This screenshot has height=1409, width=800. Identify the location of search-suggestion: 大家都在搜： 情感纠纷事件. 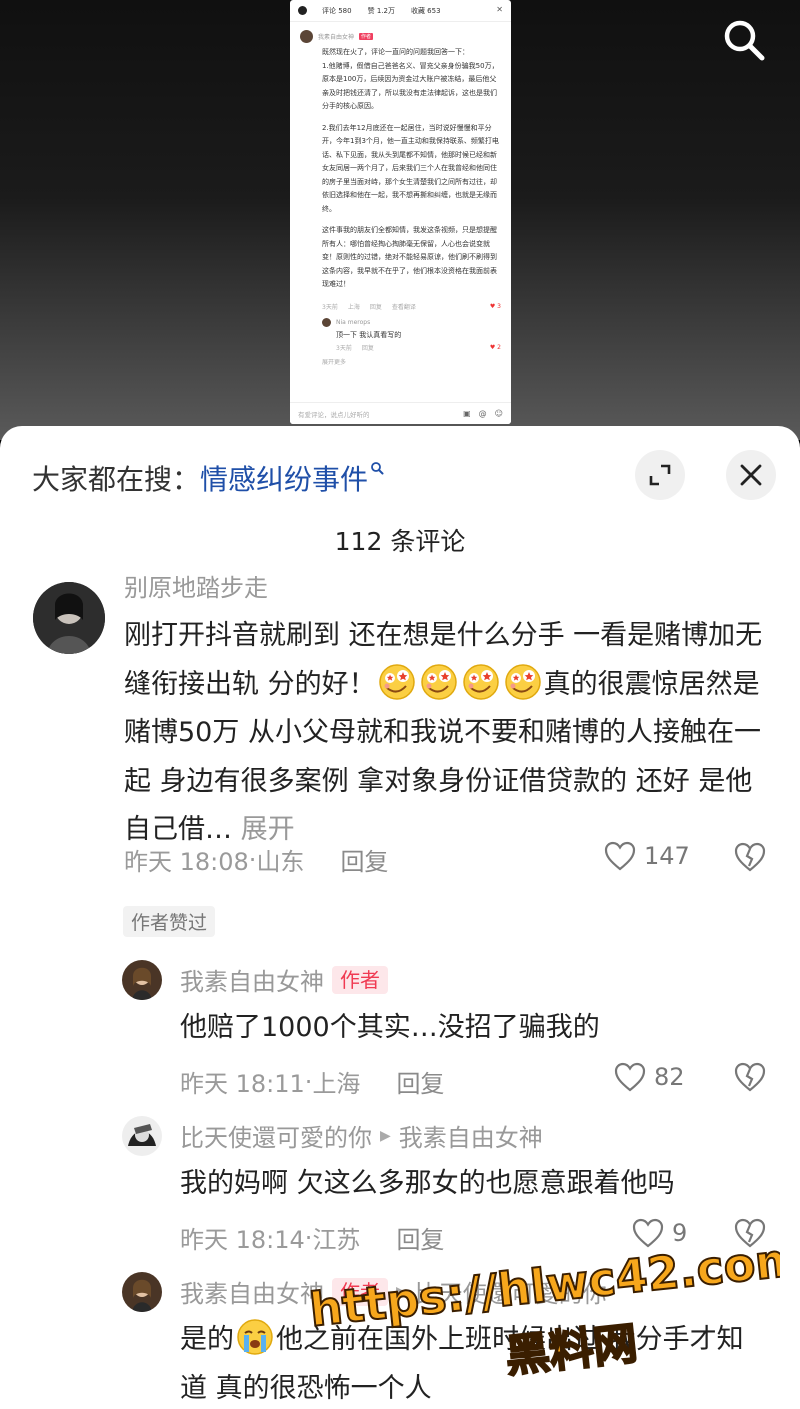
(208, 478).